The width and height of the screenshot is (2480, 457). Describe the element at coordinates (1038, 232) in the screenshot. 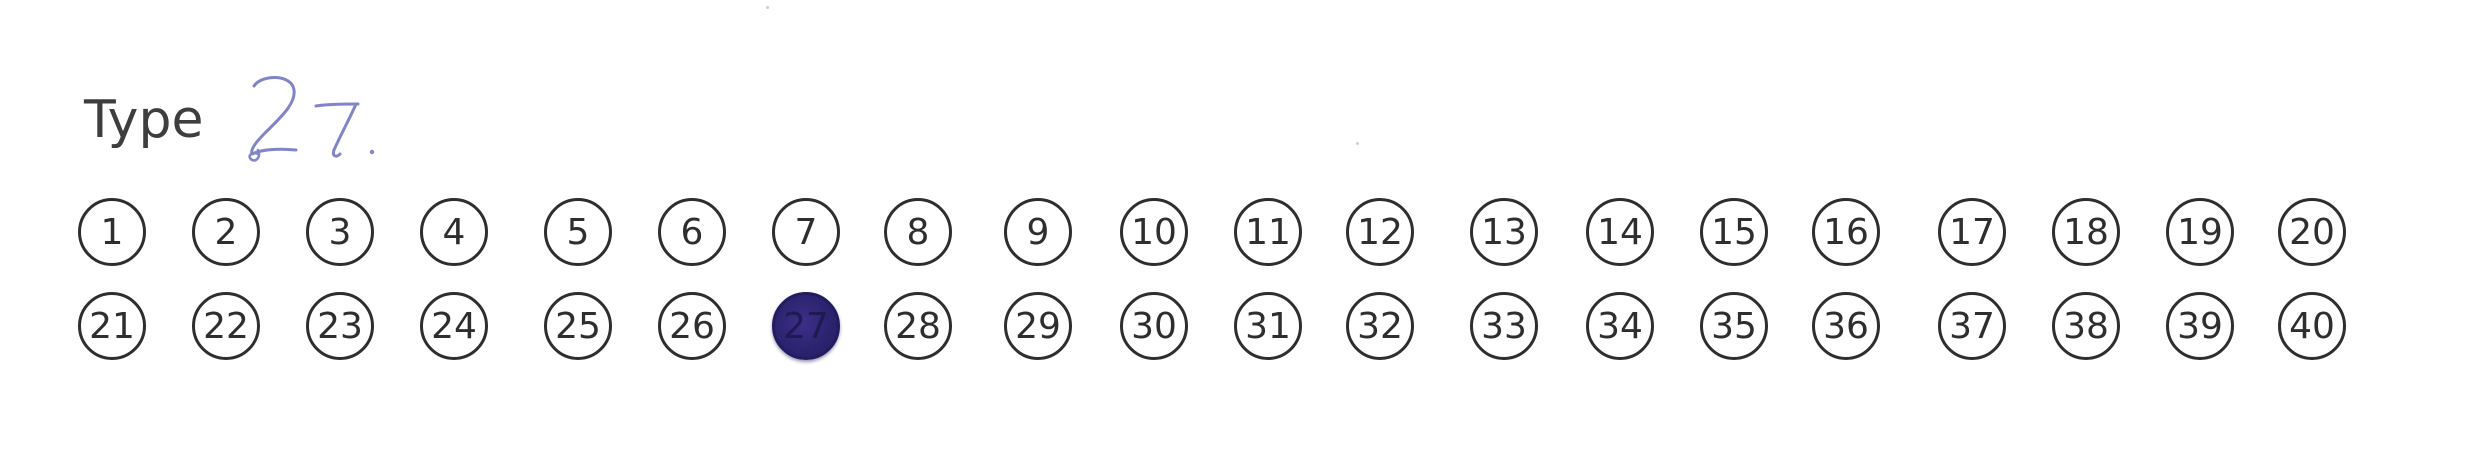

I see `bubble-9: 9` at that location.